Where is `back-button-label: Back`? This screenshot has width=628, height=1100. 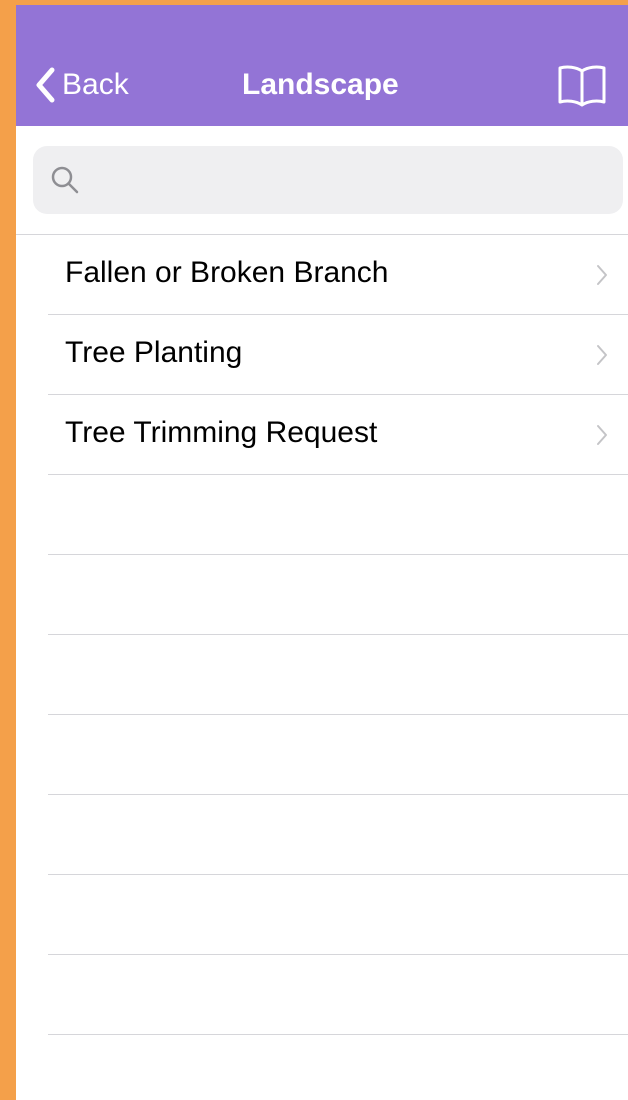 back-button-label: Back is located at coordinates (95, 84).